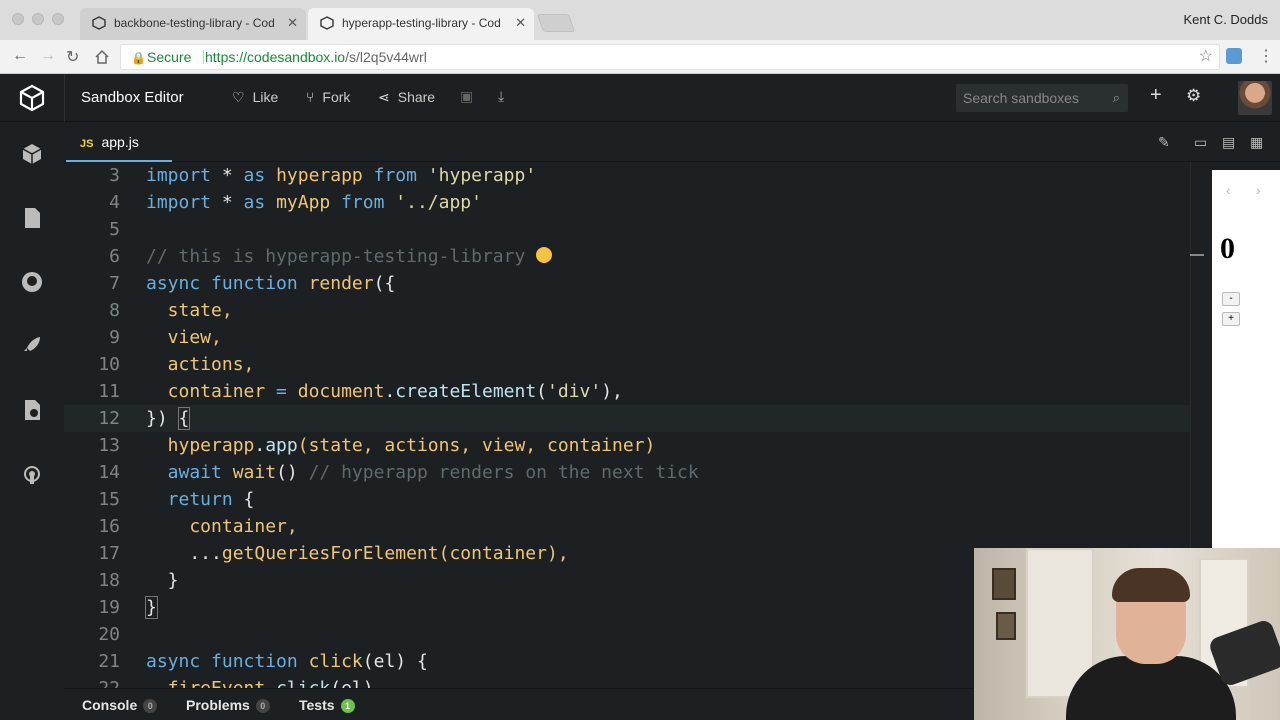  What do you see at coordinates (114, 256) in the screenshot?
I see `line-number: 6` at bounding box center [114, 256].